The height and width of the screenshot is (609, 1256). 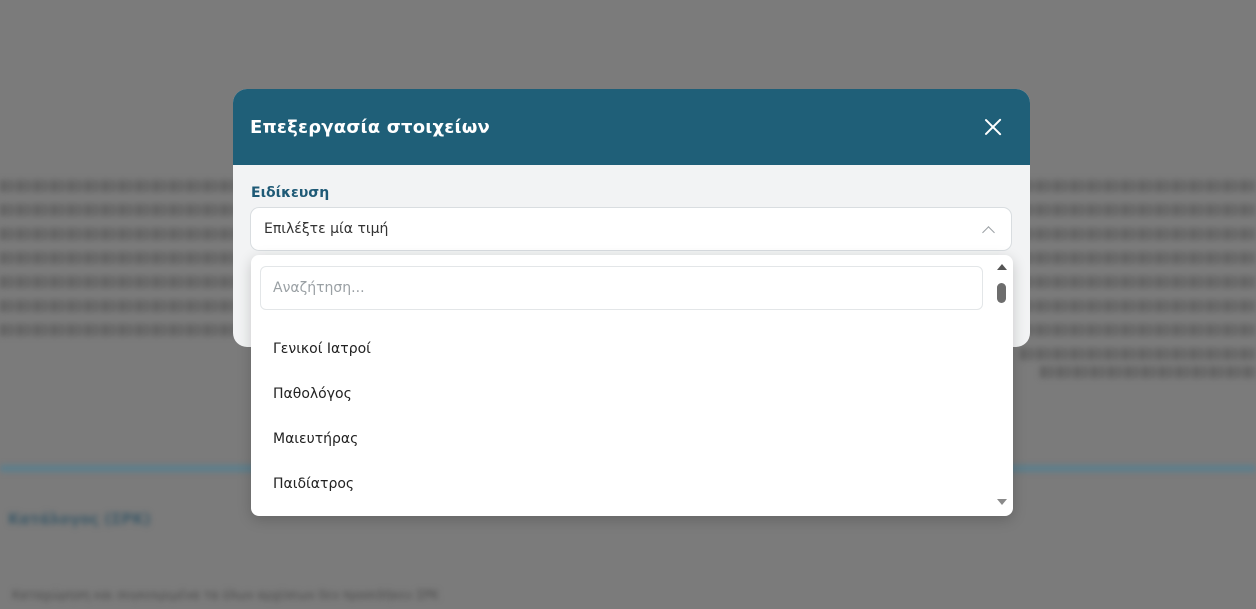 I want to click on option-obstetrician: Μαιευτήρας, so click(x=315, y=439).